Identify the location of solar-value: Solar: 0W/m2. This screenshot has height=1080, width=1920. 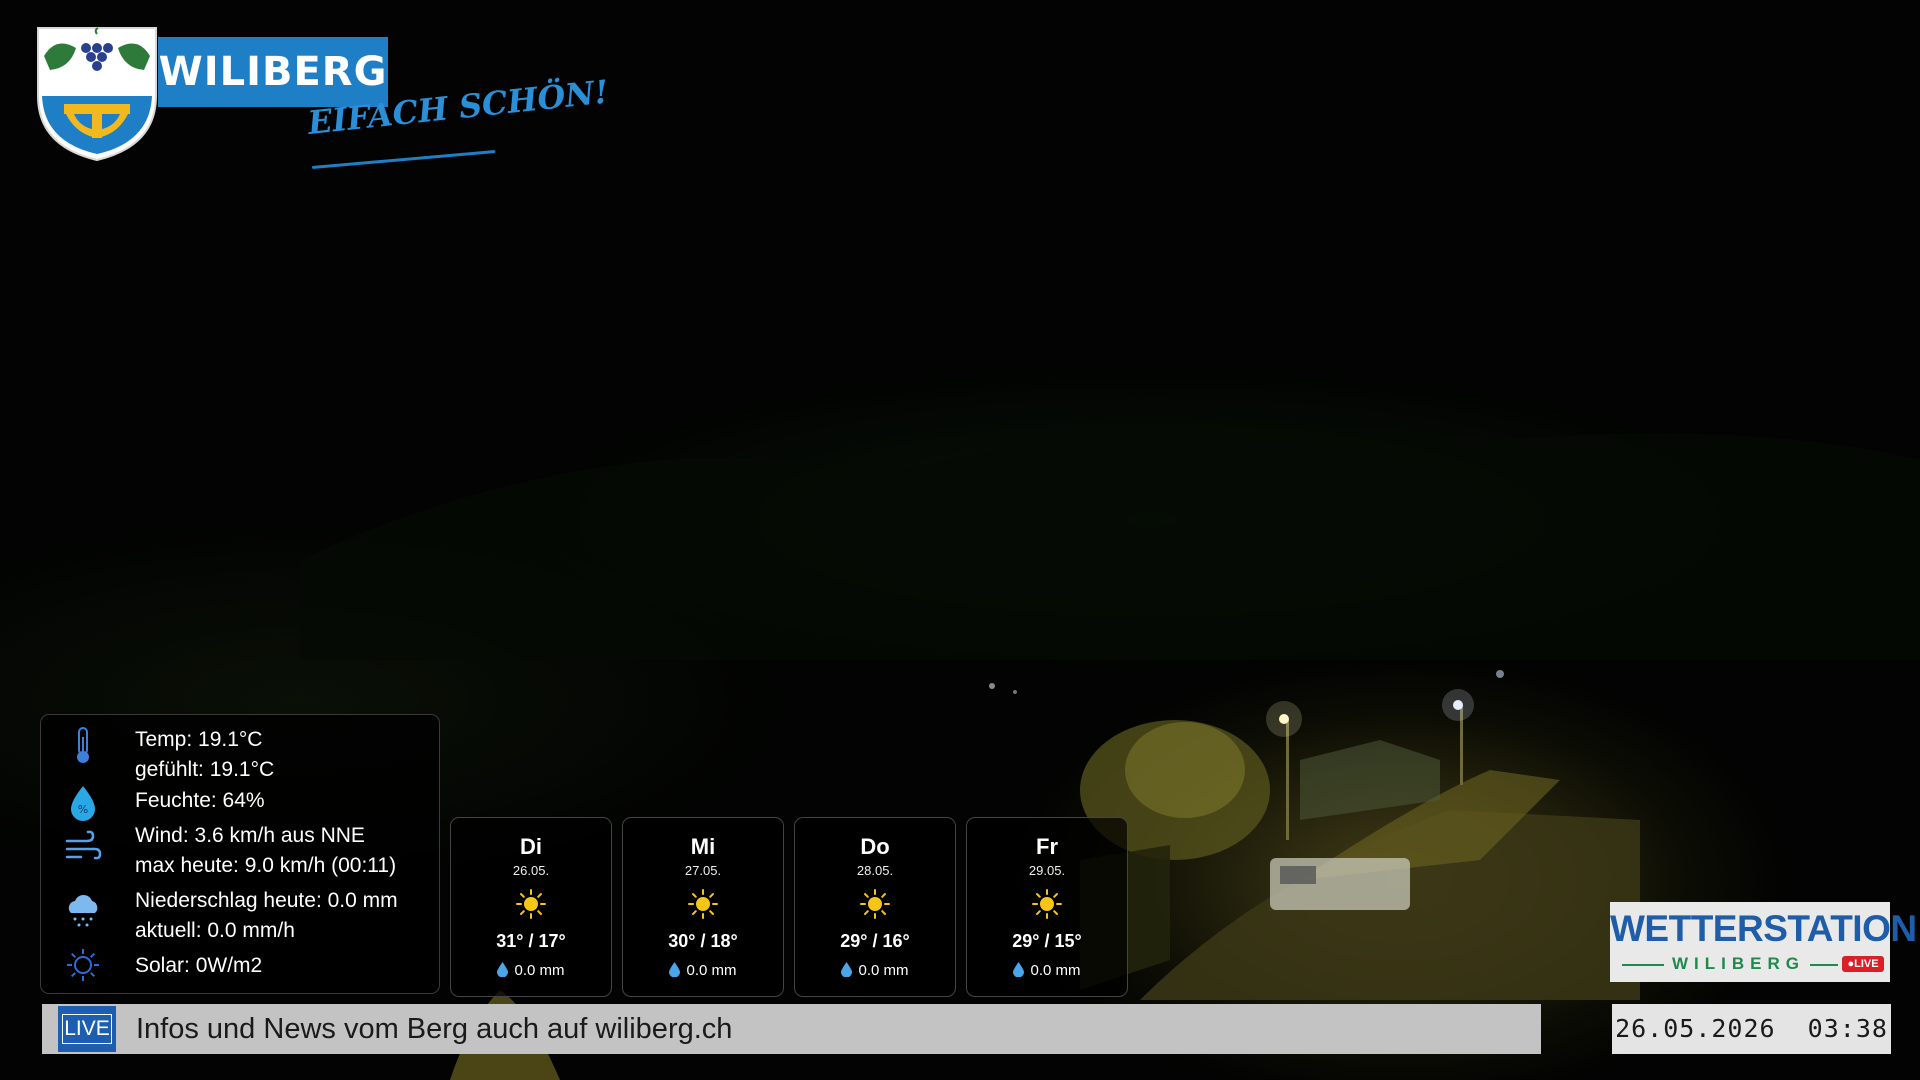
(199, 965).